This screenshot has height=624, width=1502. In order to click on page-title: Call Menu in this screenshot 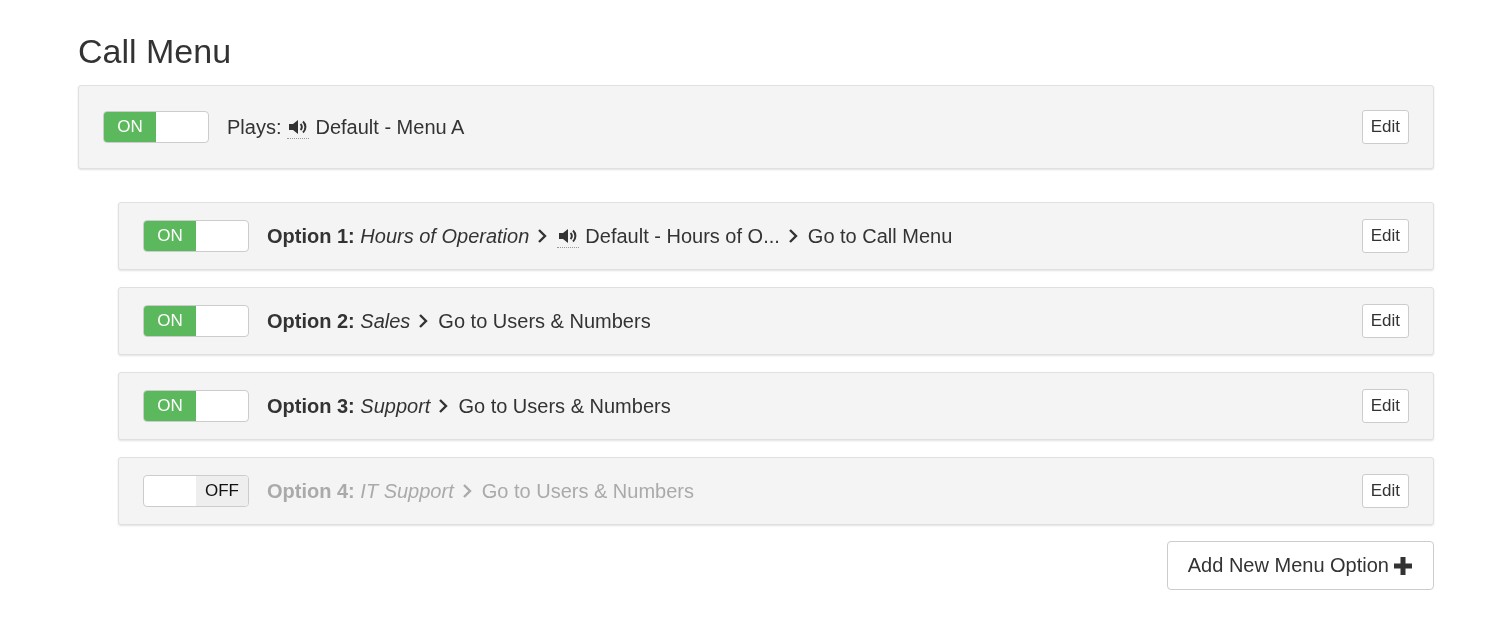, I will do `click(155, 51)`.